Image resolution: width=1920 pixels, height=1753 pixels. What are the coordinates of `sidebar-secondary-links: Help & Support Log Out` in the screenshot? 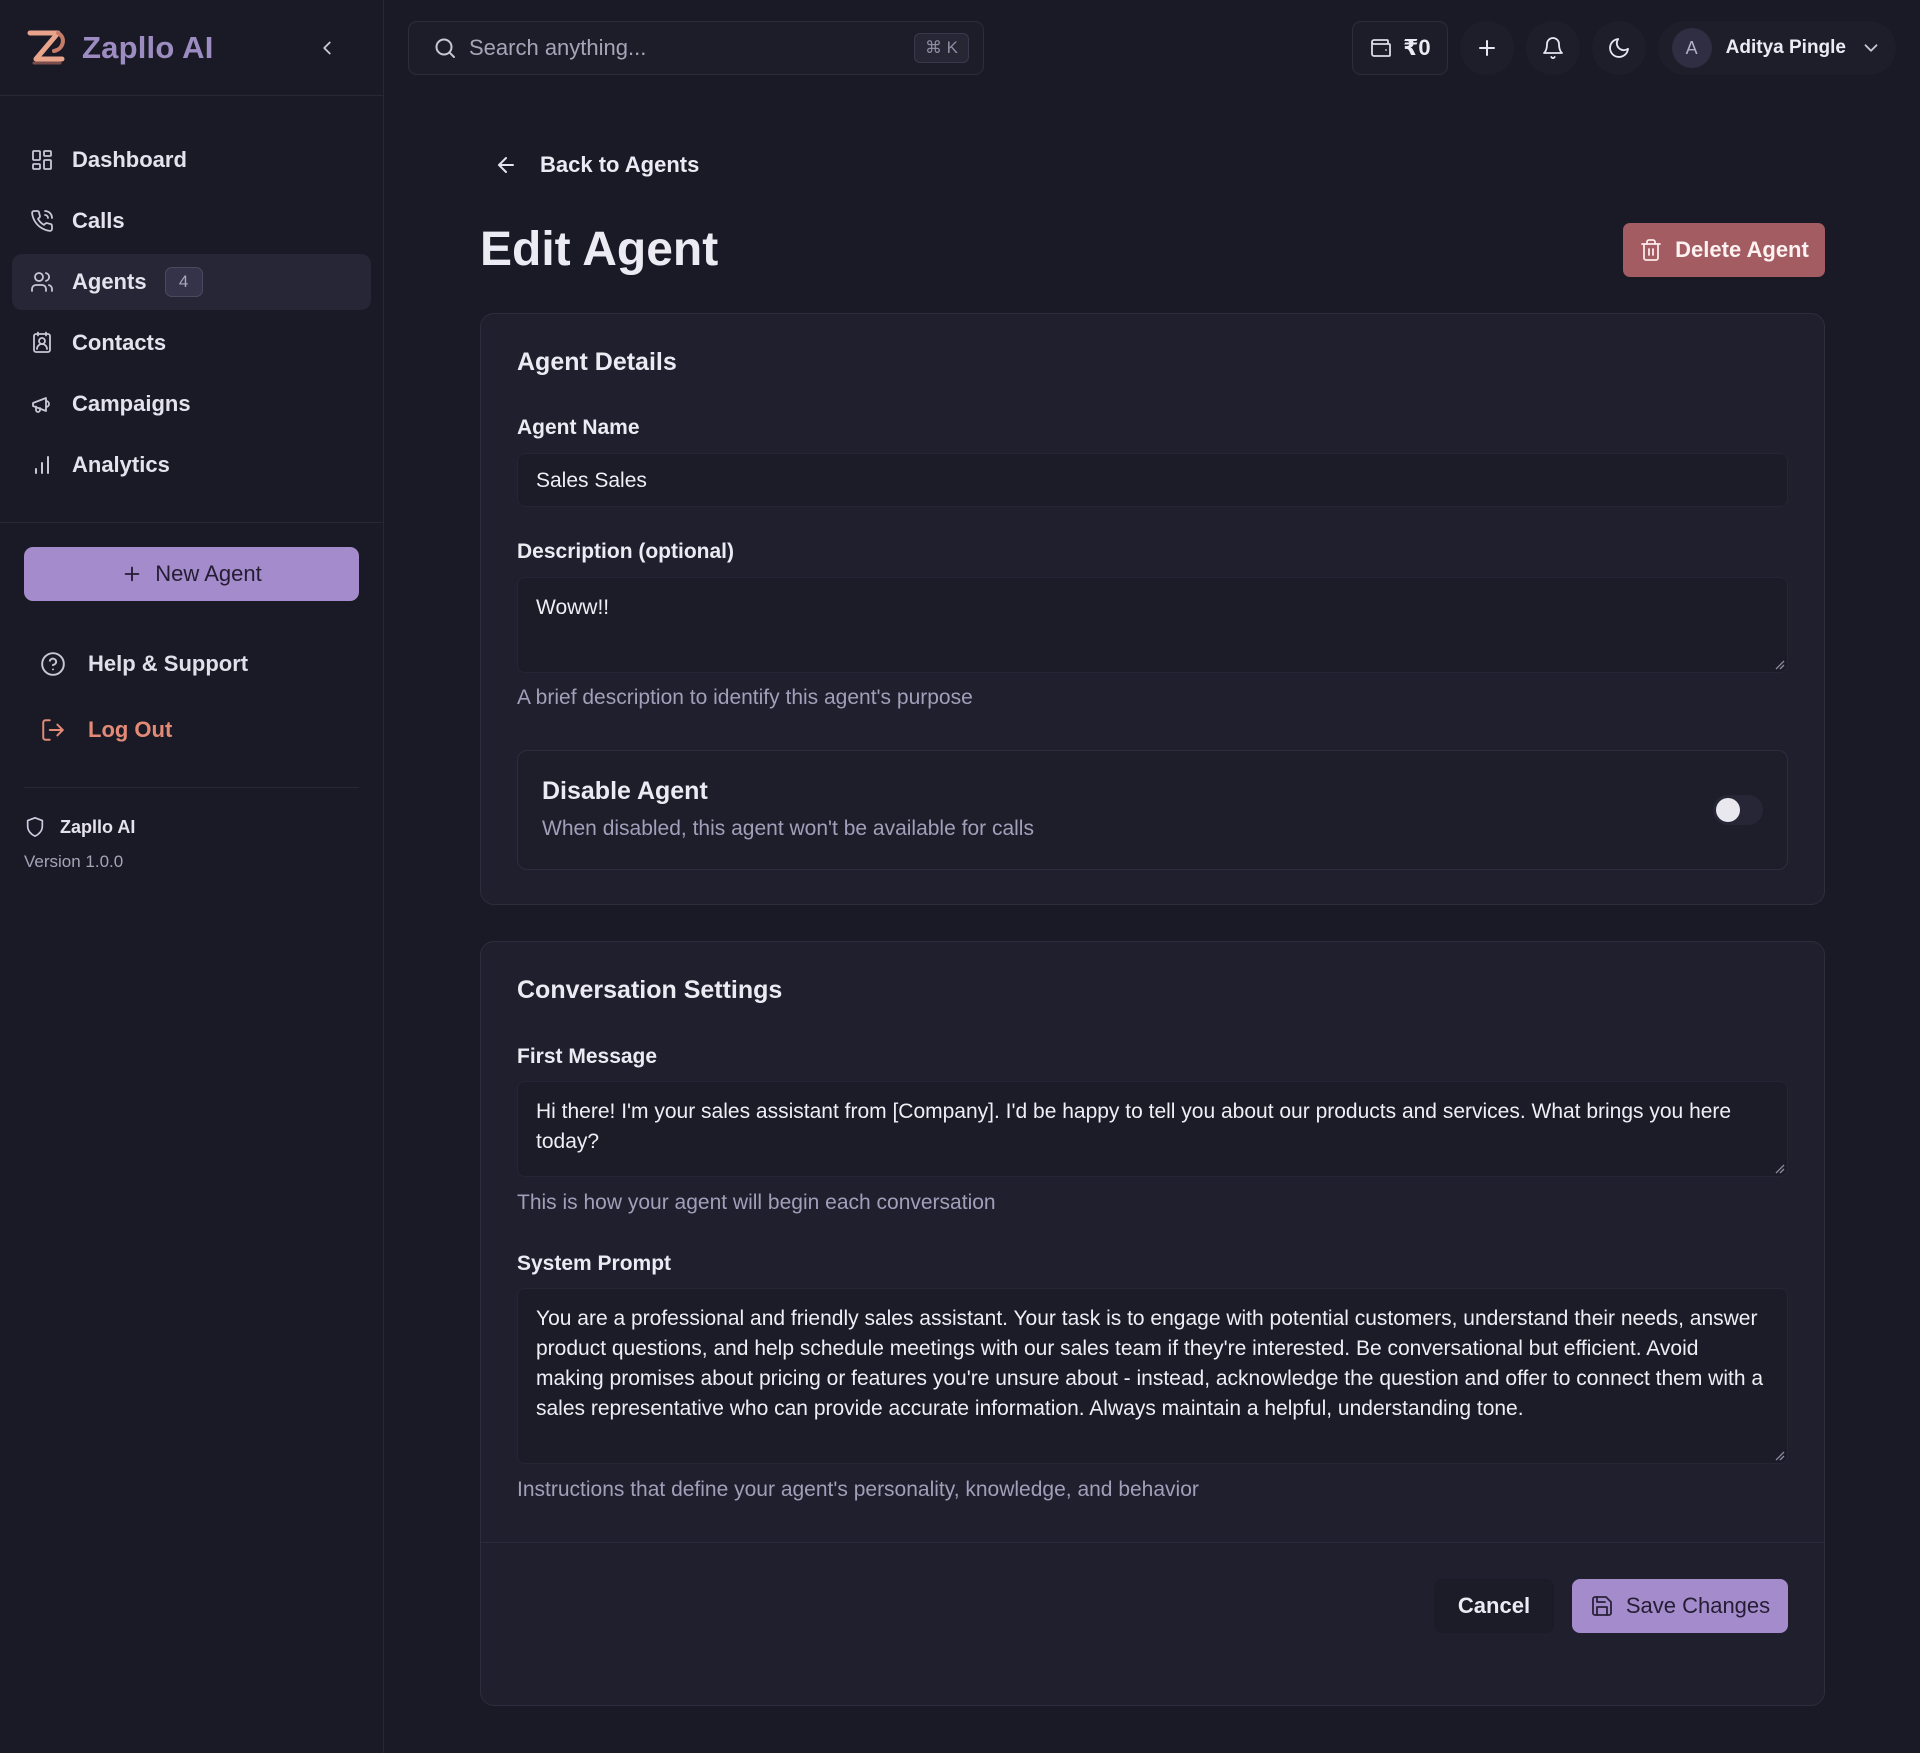 It's located at (191, 694).